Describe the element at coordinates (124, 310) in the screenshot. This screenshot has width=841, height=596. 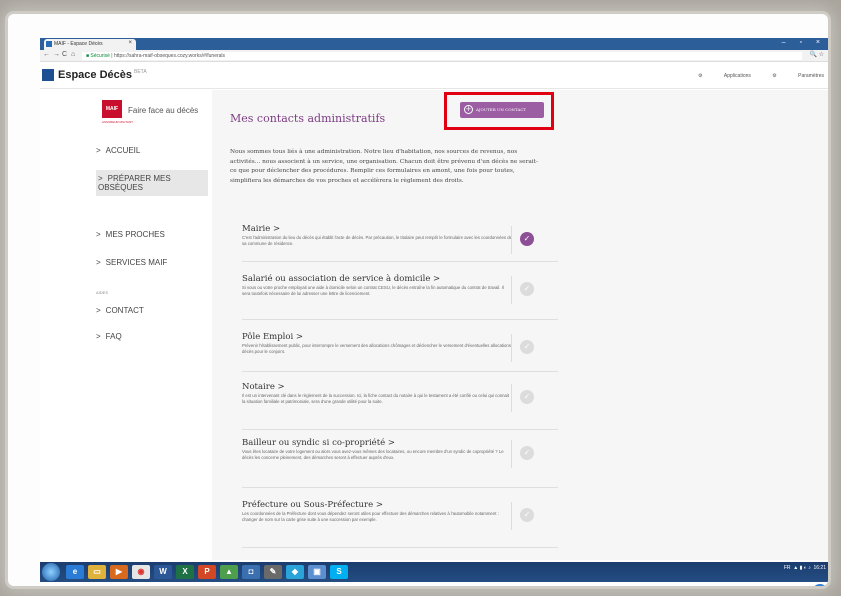
I see `sidebar-item-label: CONTACT` at that location.